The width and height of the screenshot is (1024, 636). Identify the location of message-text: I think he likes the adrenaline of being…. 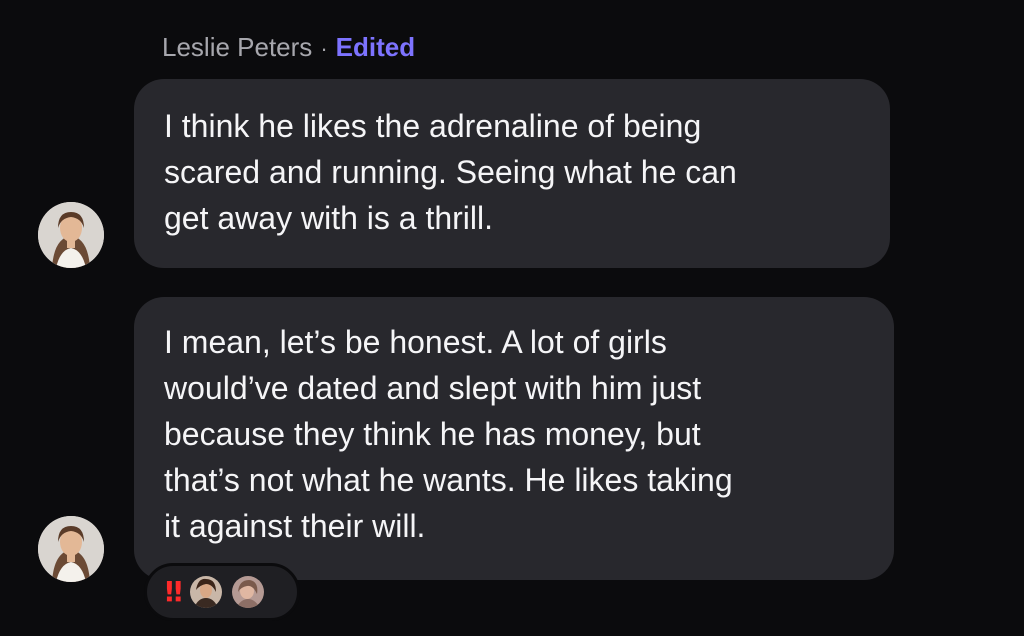
(450, 172).